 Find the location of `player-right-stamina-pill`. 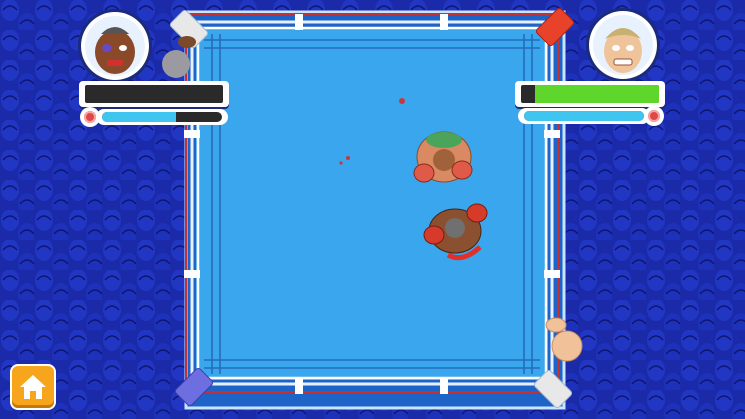

player-right-stamina-pill is located at coordinates (584, 116).